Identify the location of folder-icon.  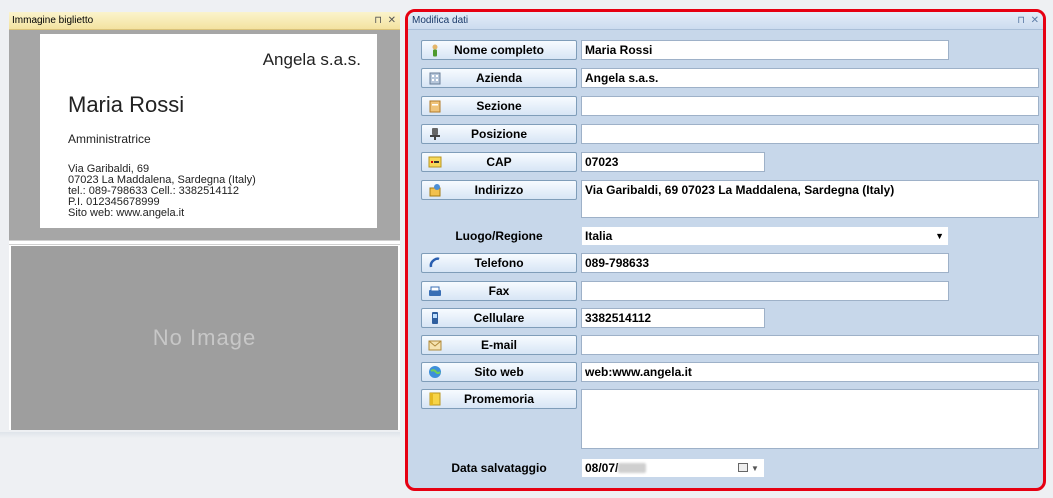
(435, 106).